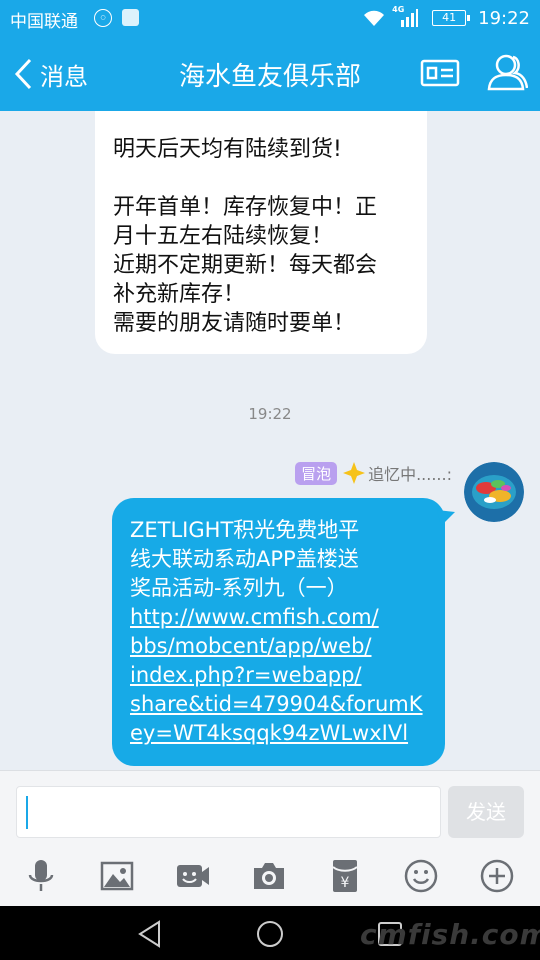 The width and height of the screenshot is (540, 960). I want to click on status-bar: 中国联通 ○ 4G 41 19:22, so click(270, 18).